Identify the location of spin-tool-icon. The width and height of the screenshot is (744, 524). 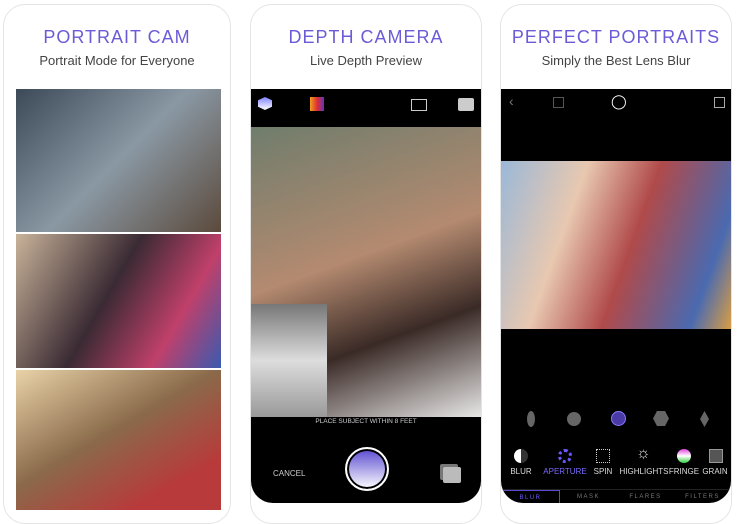
(603, 456).